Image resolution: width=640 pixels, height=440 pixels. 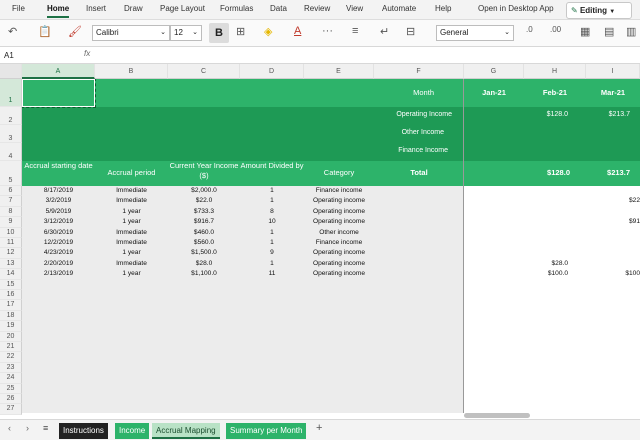 What do you see at coordinates (272, 252) in the screenshot?
I see `cell-divided: 9` at bounding box center [272, 252].